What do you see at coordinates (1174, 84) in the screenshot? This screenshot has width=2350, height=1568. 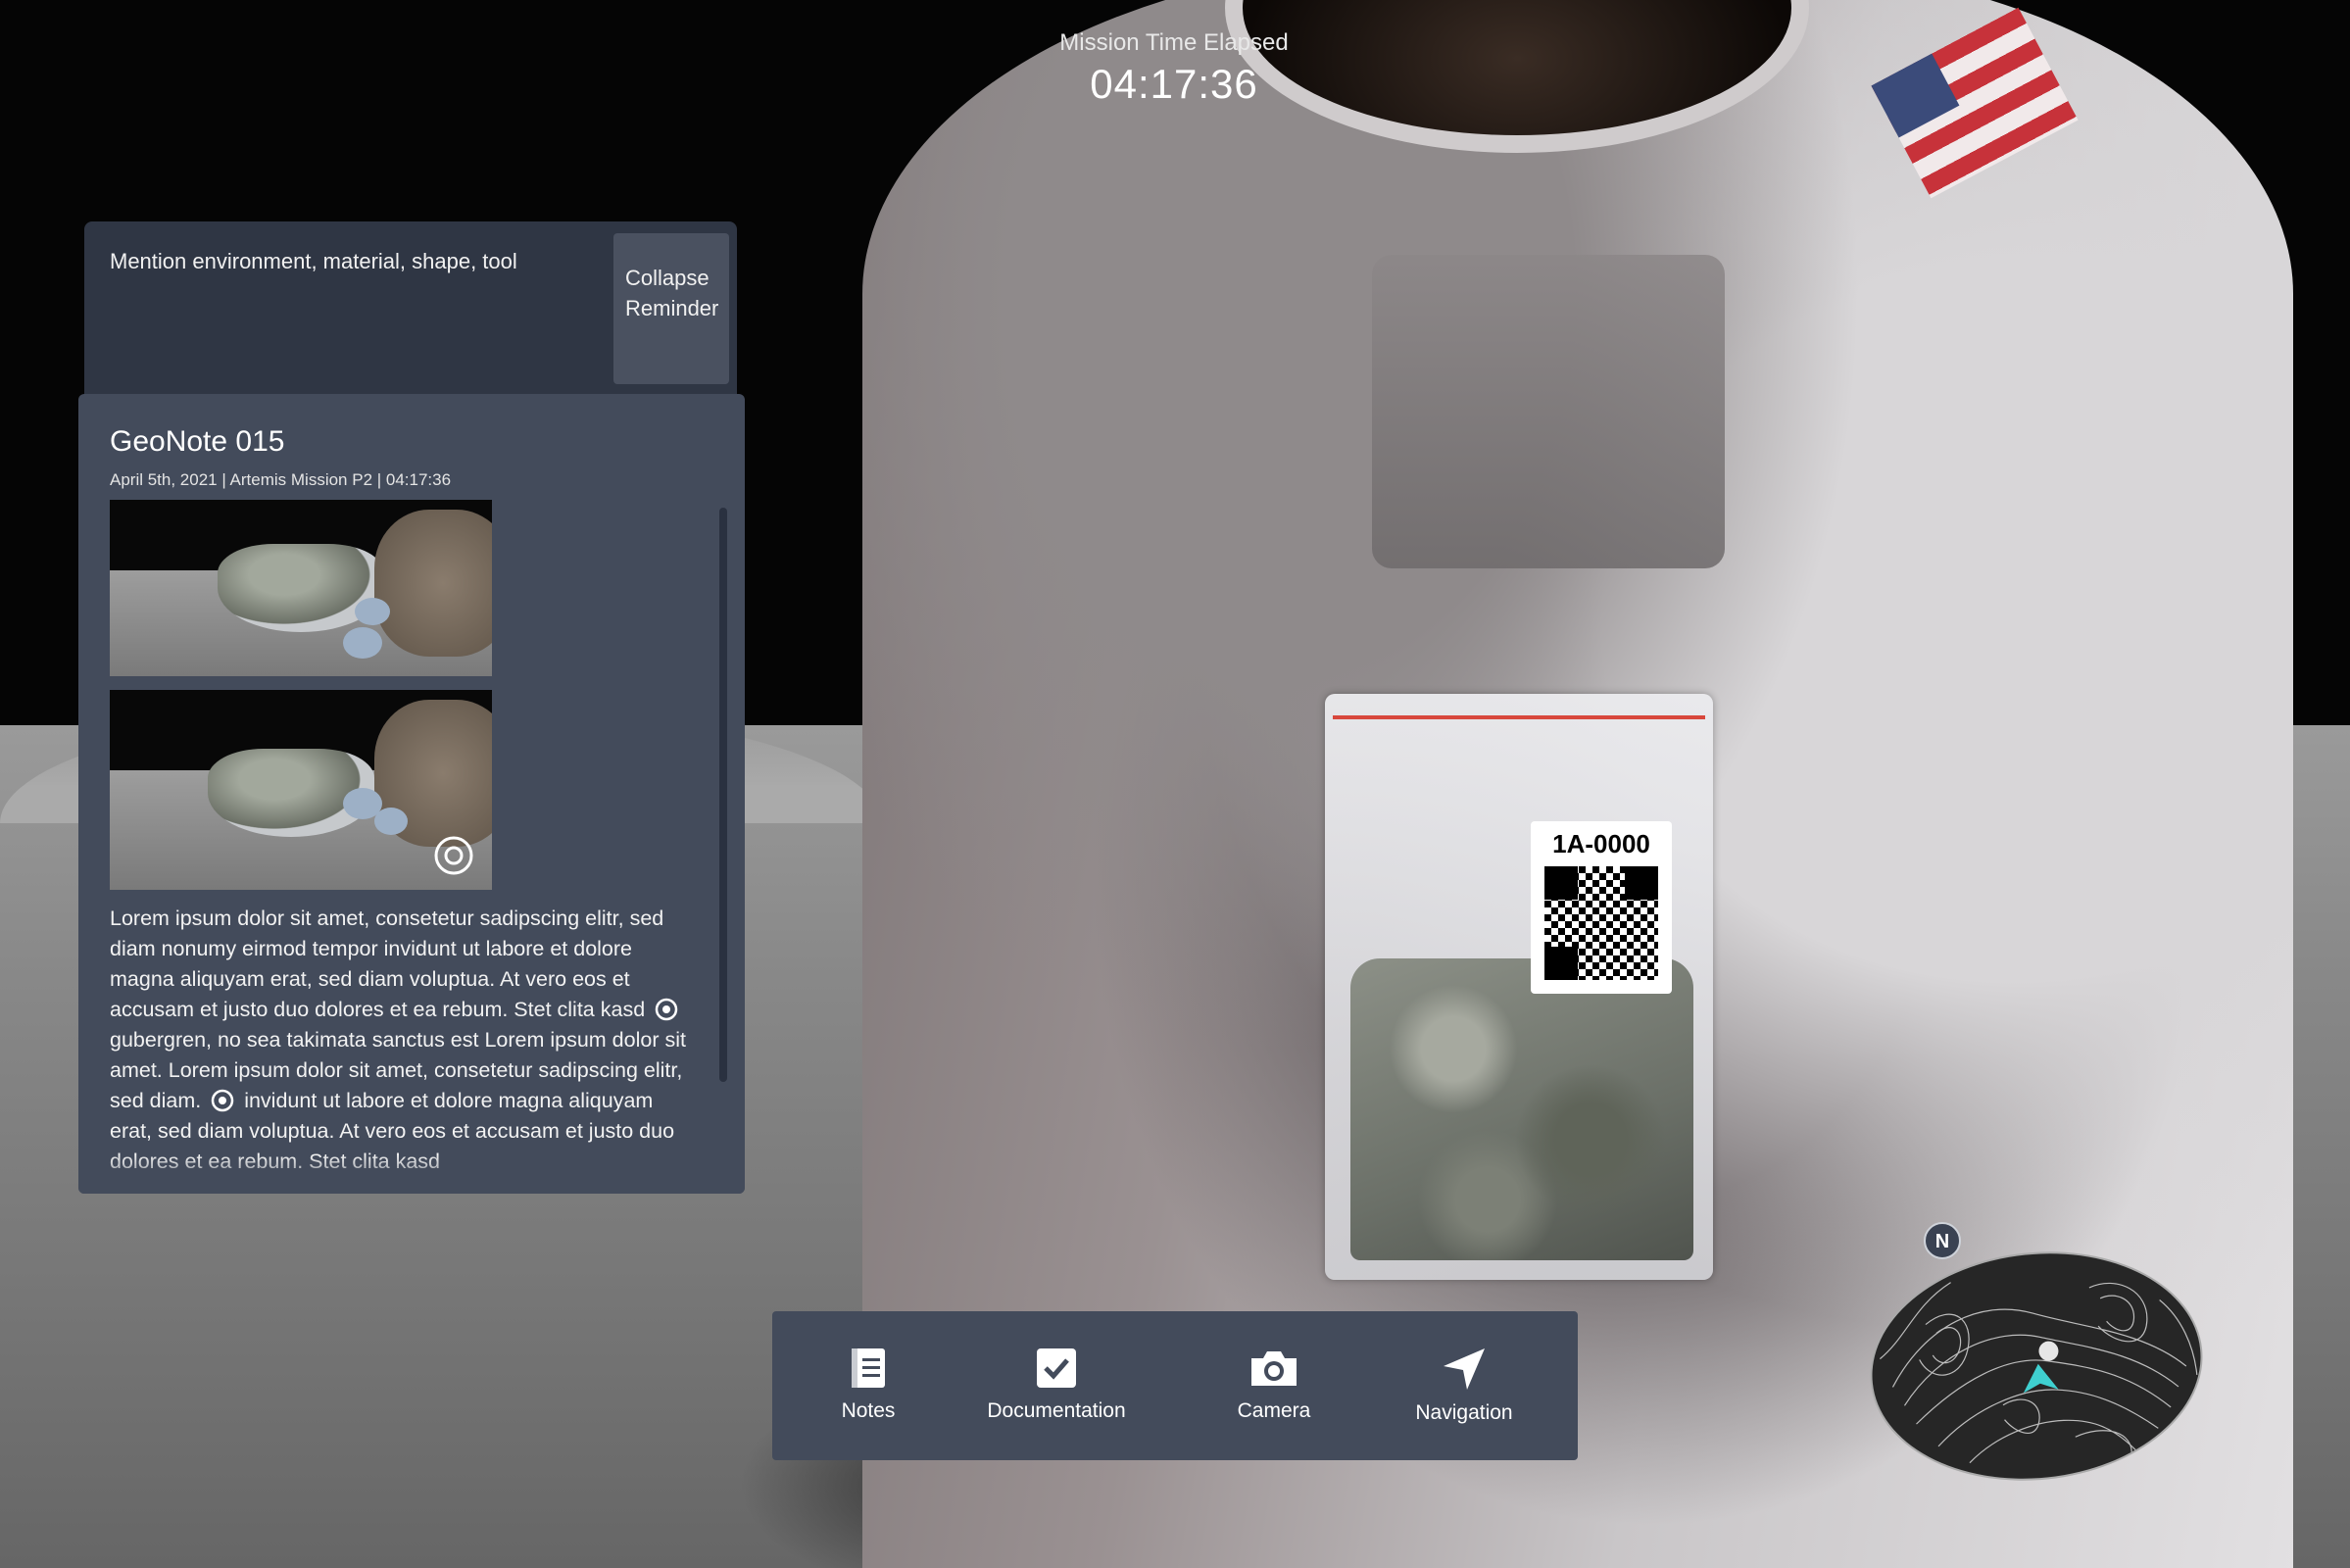 I see `mission-timer-value: 04:17:36` at bounding box center [1174, 84].